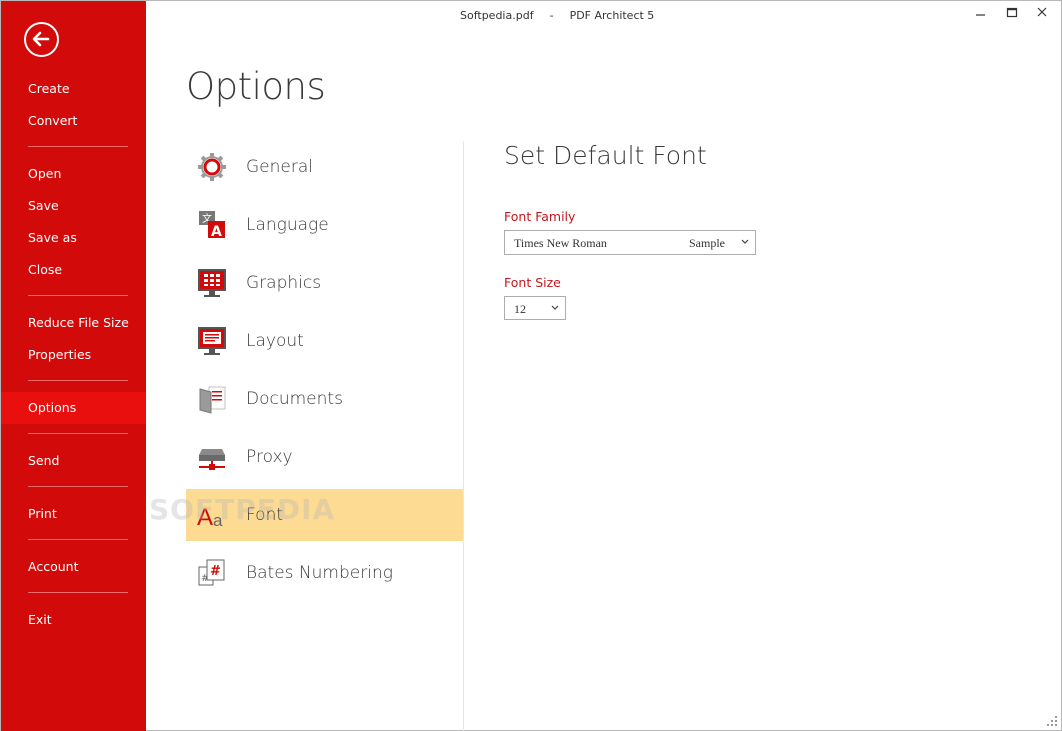 The width and height of the screenshot is (1062, 731). Describe the element at coordinates (242, 509) in the screenshot. I see `softpedia-watermark: SOFTPEDIA` at that location.